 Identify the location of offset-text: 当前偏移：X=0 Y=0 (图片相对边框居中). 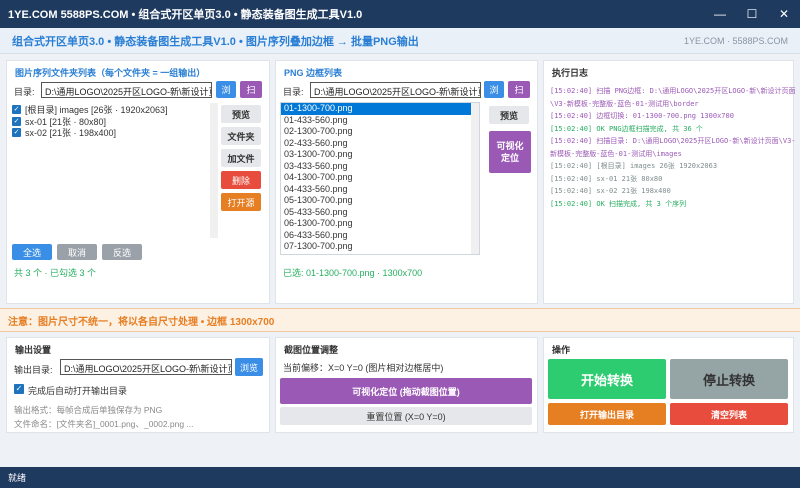
(363, 368).